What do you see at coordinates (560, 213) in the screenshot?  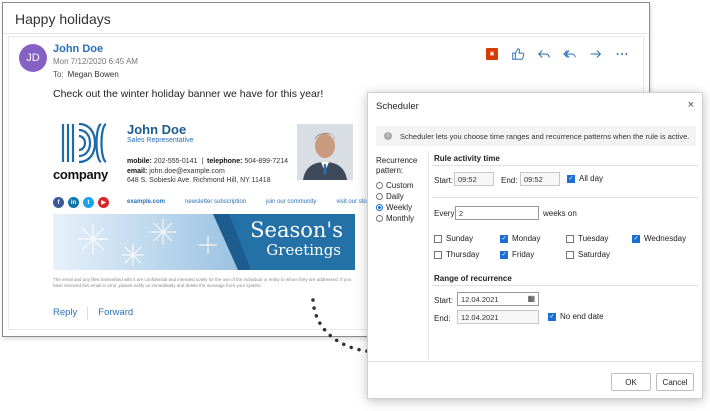 I see `weeks-on-label: weeks on` at bounding box center [560, 213].